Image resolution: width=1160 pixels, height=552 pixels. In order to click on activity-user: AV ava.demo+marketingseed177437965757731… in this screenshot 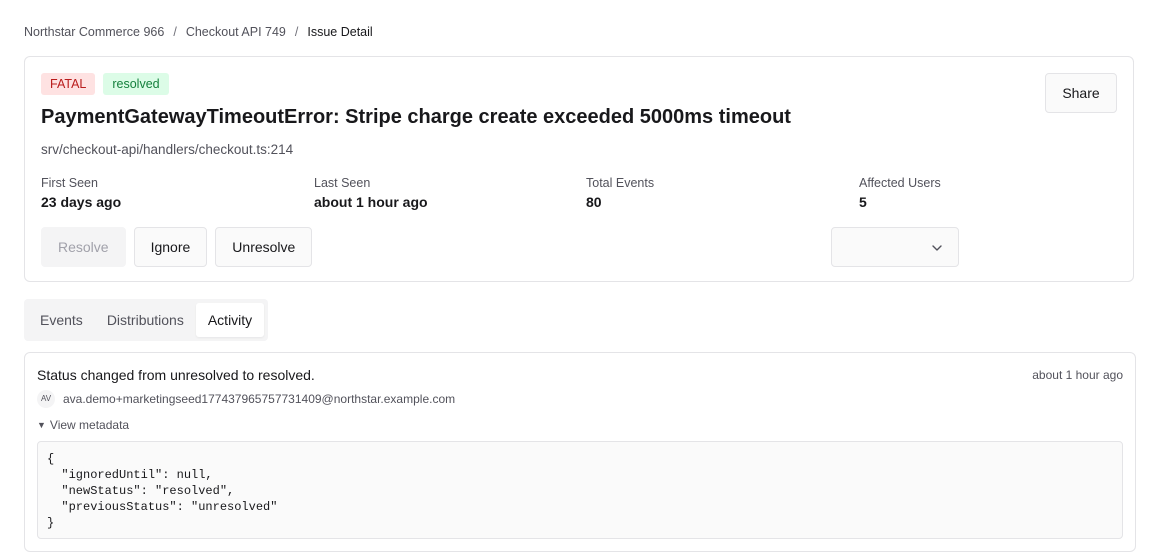, I will do `click(246, 399)`.